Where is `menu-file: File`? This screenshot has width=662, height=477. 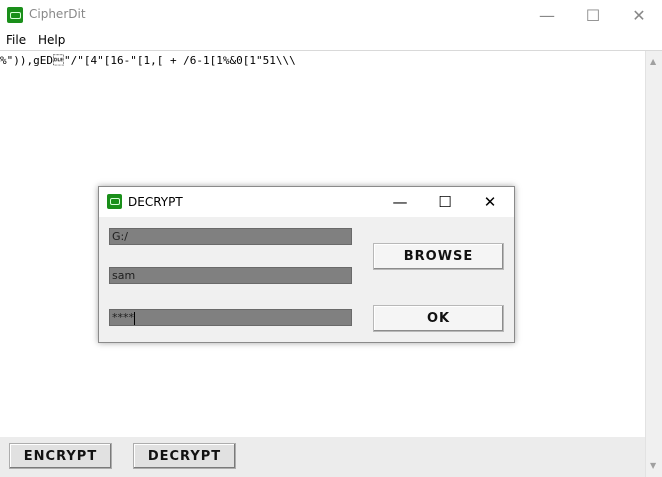 menu-file: File is located at coordinates (16, 40).